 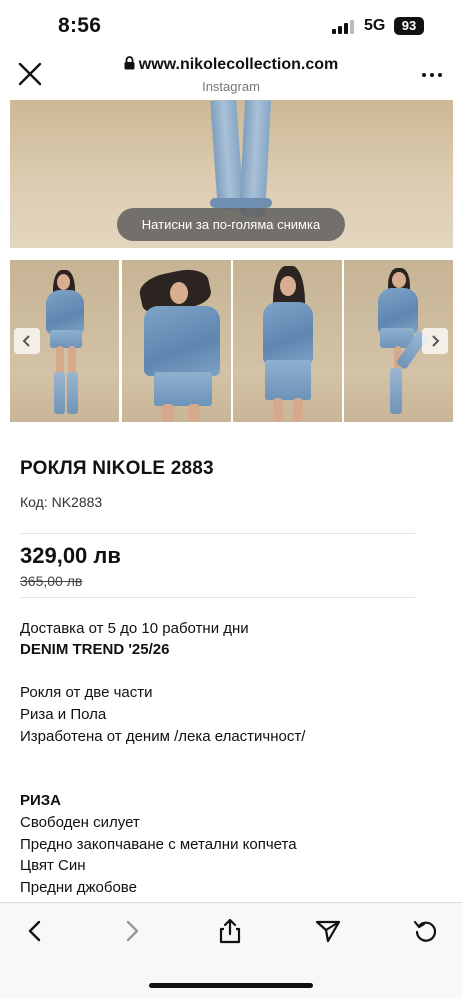 I want to click on url-bar: www.nikolecollection.com, so click(x=231, y=65).